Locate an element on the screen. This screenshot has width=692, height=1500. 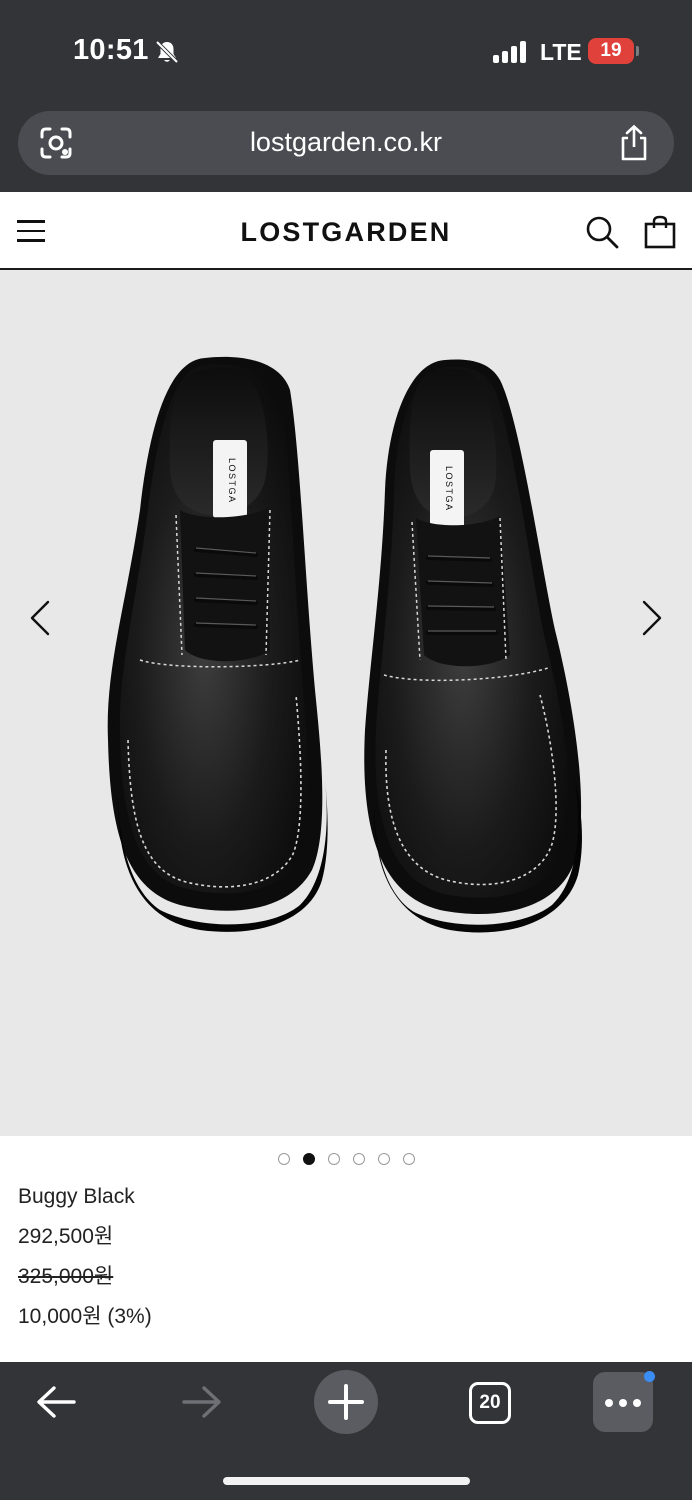
insole-label: LOSTGA is located at coordinates (232, 481).